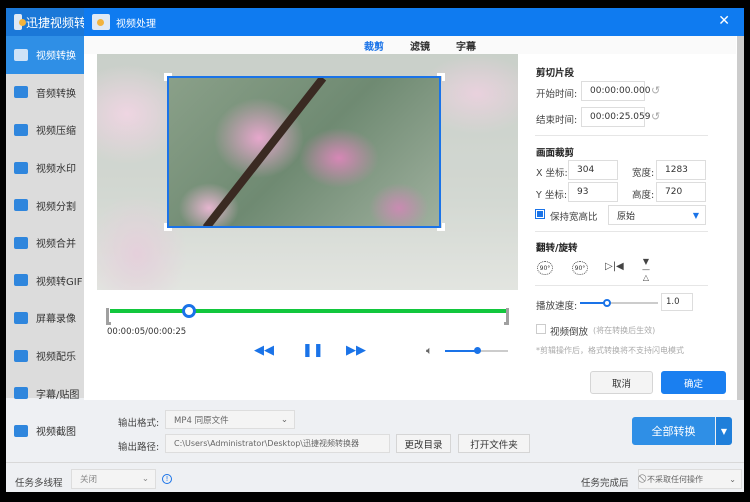 The image size is (750, 502). I want to click on sidebar-item: 视频截图, so click(45, 431).